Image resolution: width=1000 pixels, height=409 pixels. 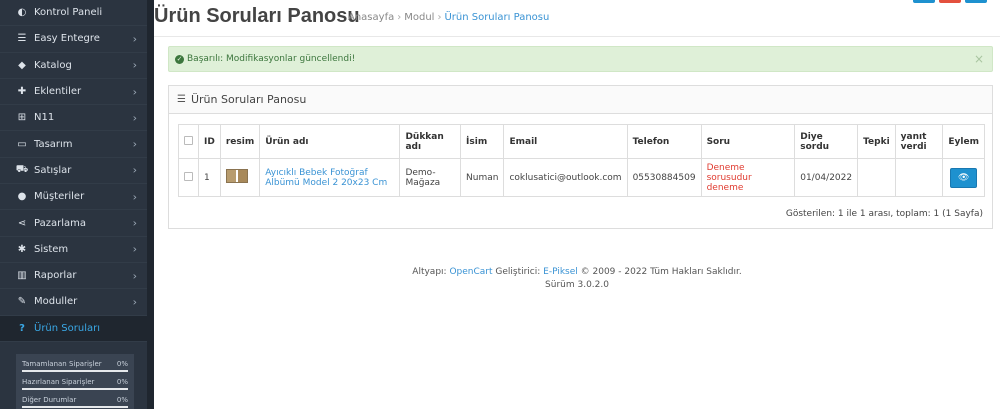 I want to click on breadcrumb-module: Modul, so click(x=419, y=17).